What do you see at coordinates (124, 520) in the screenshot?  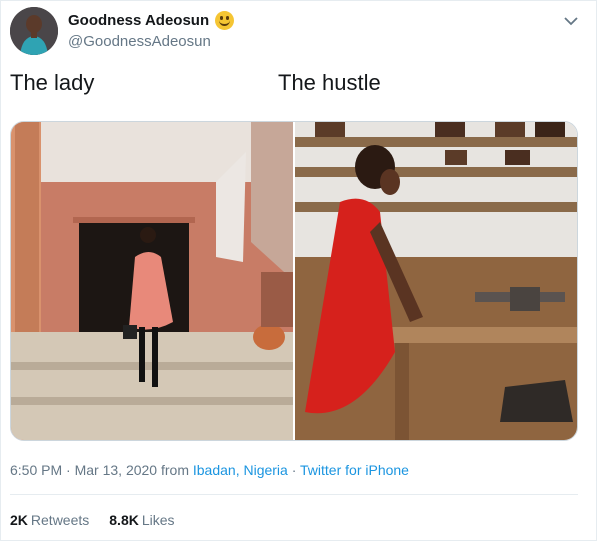 I see `likes-count: 8.8K` at bounding box center [124, 520].